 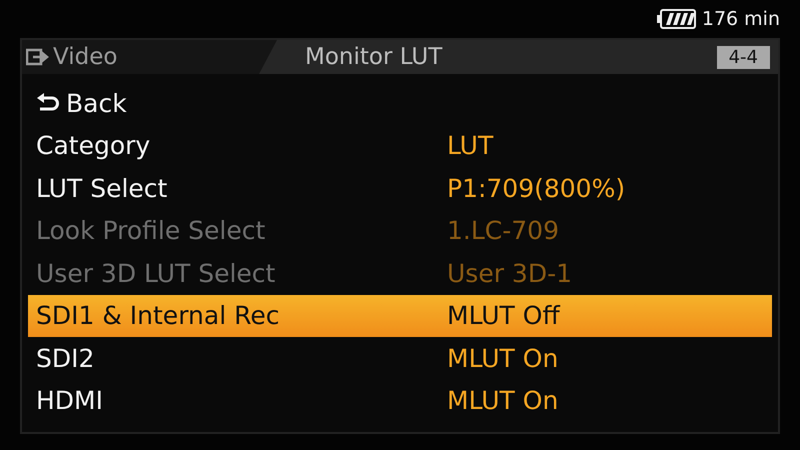 What do you see at coordinates (151, 231) in the screenshot?
I see `setting-label: Look Profile Select` at bounding box center [151, 231].